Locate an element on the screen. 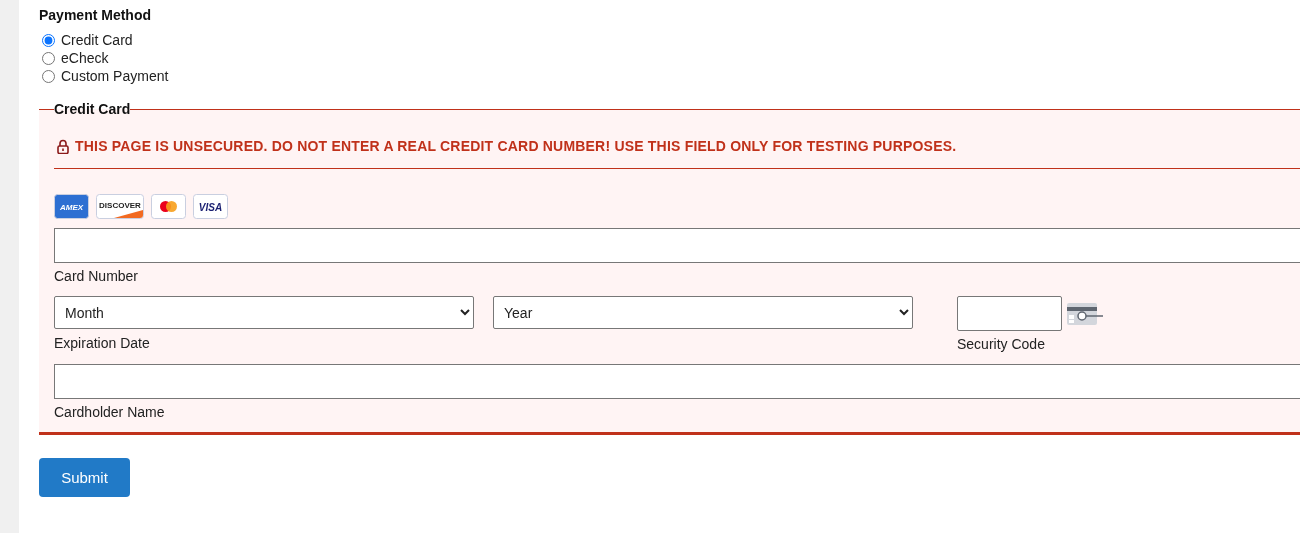  field-label: Card Number is located at coordinates (97, 276).